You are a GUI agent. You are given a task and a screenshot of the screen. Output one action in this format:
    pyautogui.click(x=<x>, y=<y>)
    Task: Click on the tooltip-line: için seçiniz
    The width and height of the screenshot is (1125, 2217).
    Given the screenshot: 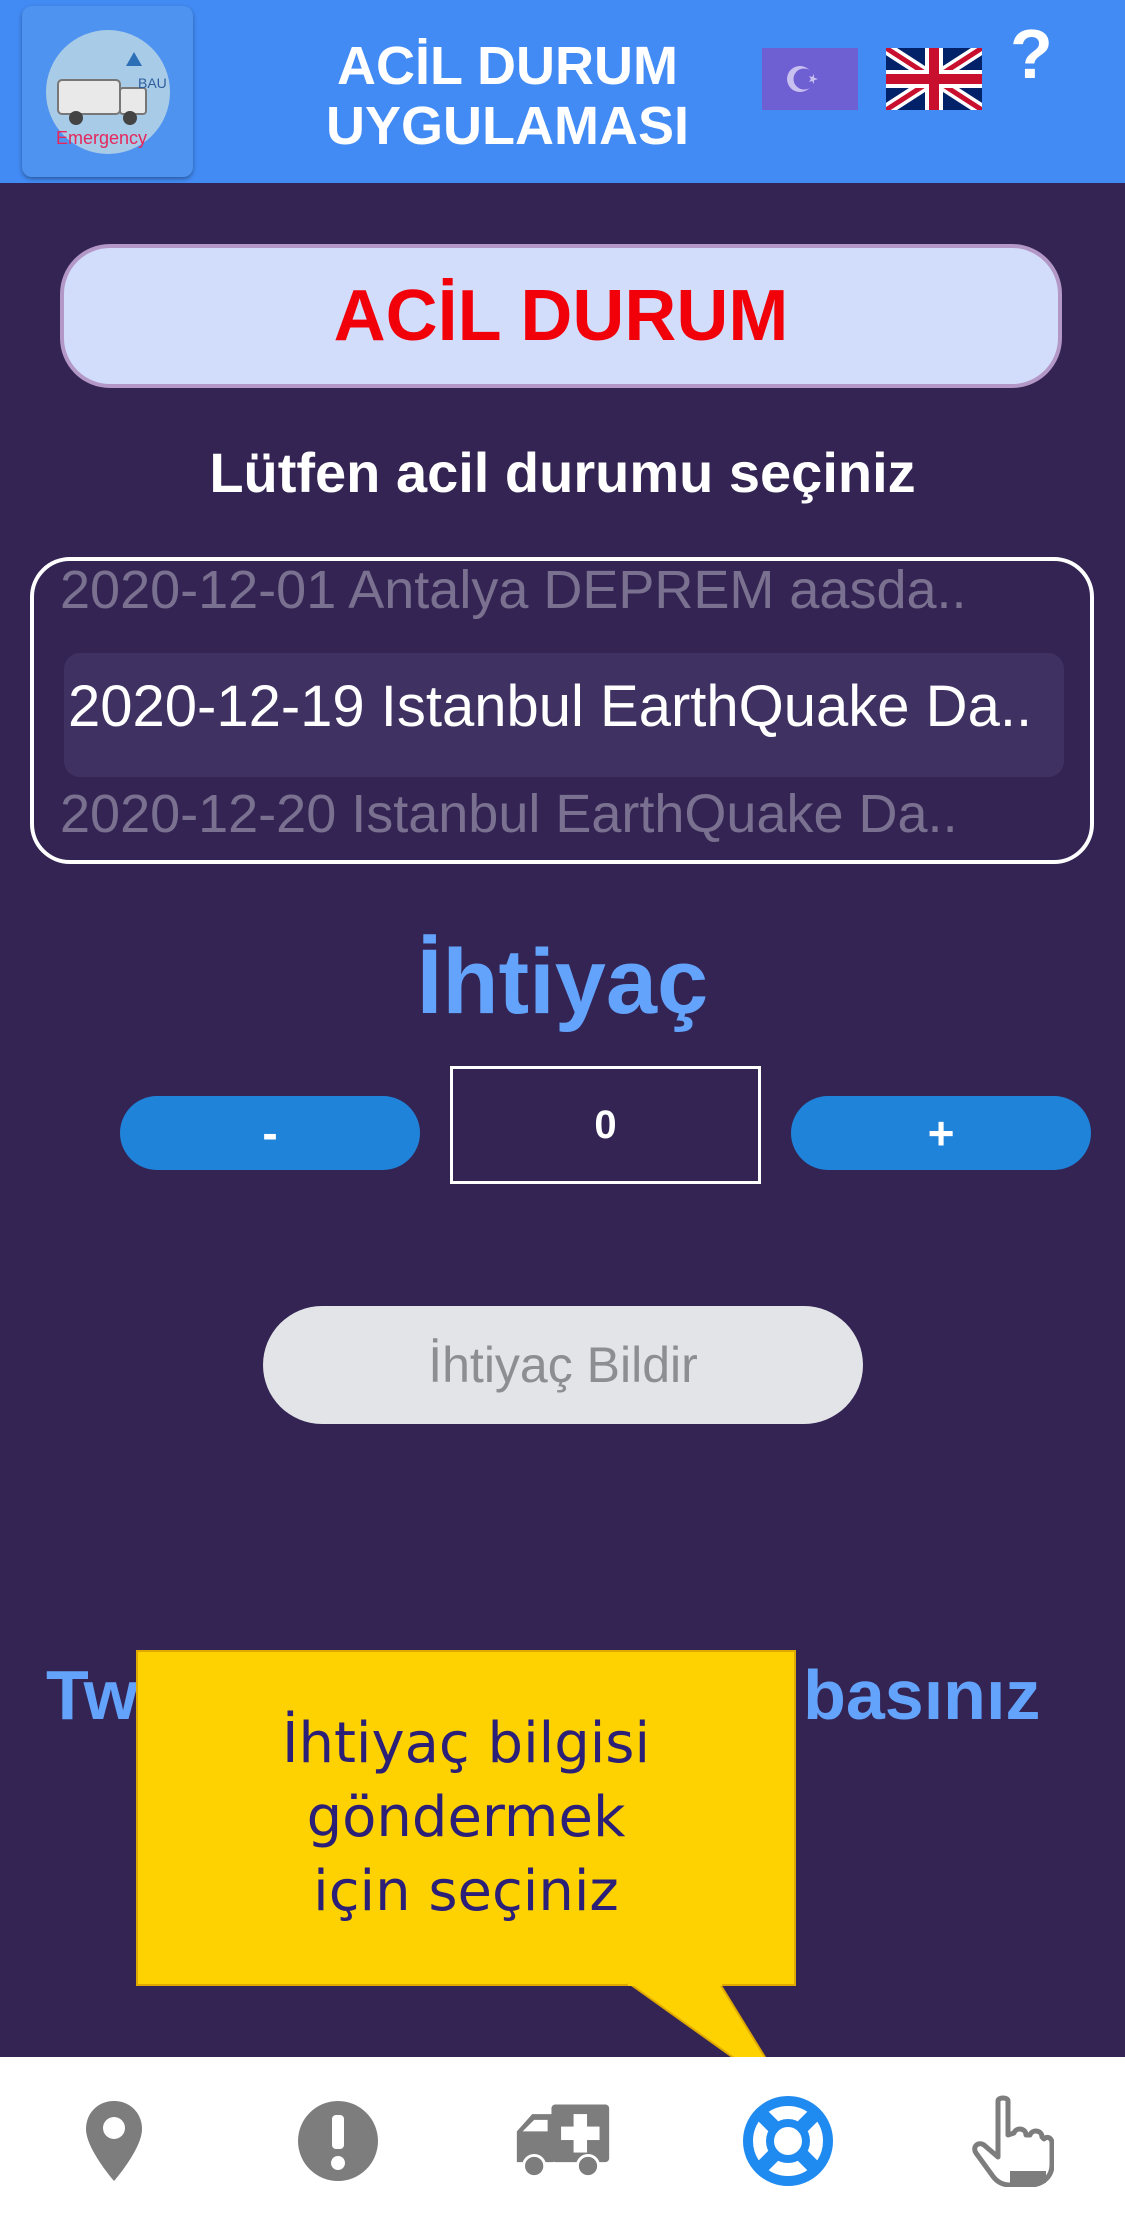 What is the action you would take?
    pyautogui.click(x=466, y=1891)
    